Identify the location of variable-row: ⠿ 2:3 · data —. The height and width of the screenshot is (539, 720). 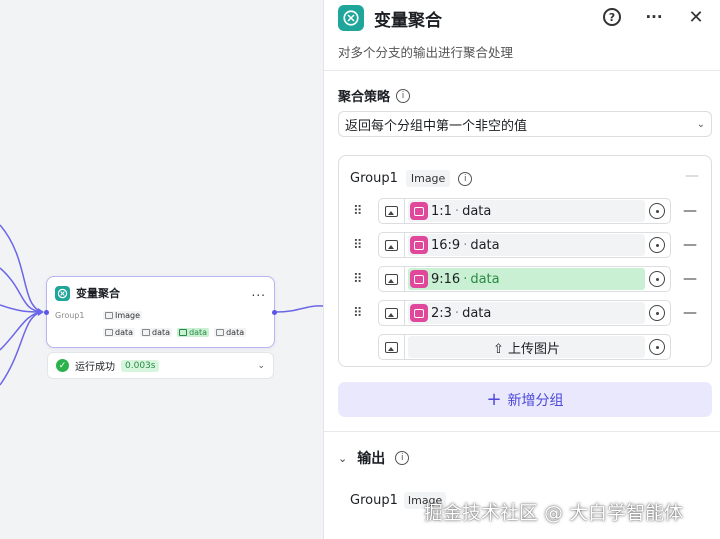
(529, 313).